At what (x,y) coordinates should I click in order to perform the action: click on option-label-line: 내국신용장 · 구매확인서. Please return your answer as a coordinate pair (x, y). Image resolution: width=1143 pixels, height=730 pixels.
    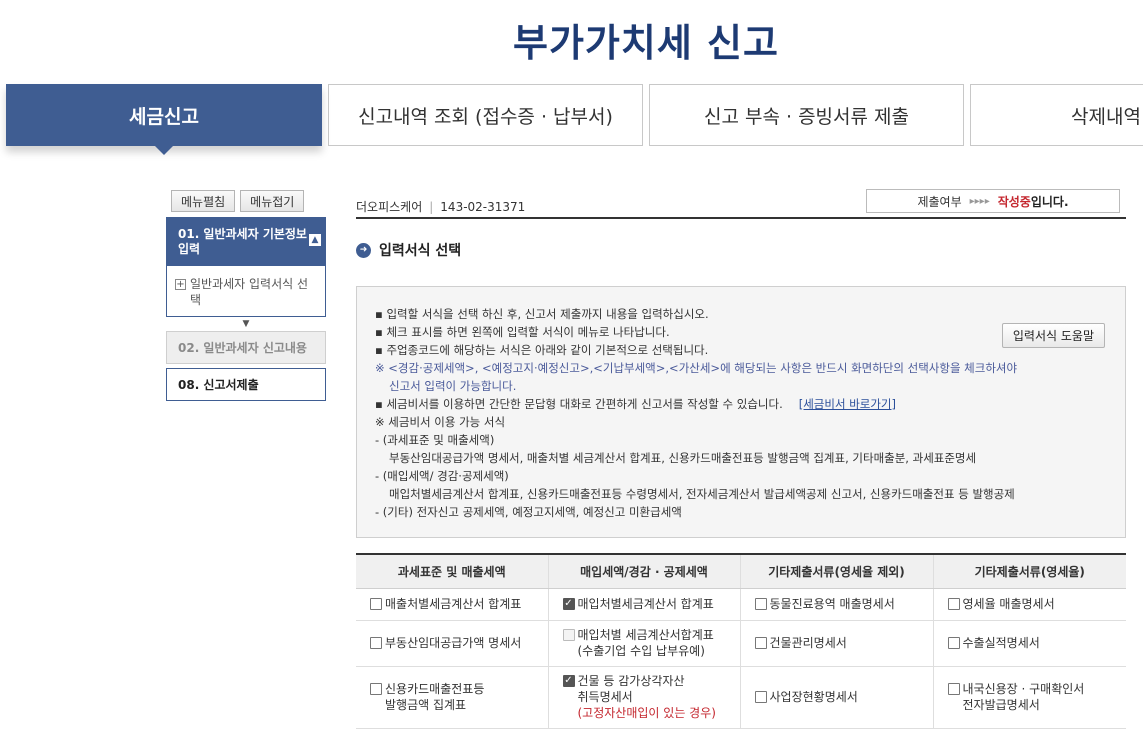
    Looking at the image, I should click on (1023, 689).